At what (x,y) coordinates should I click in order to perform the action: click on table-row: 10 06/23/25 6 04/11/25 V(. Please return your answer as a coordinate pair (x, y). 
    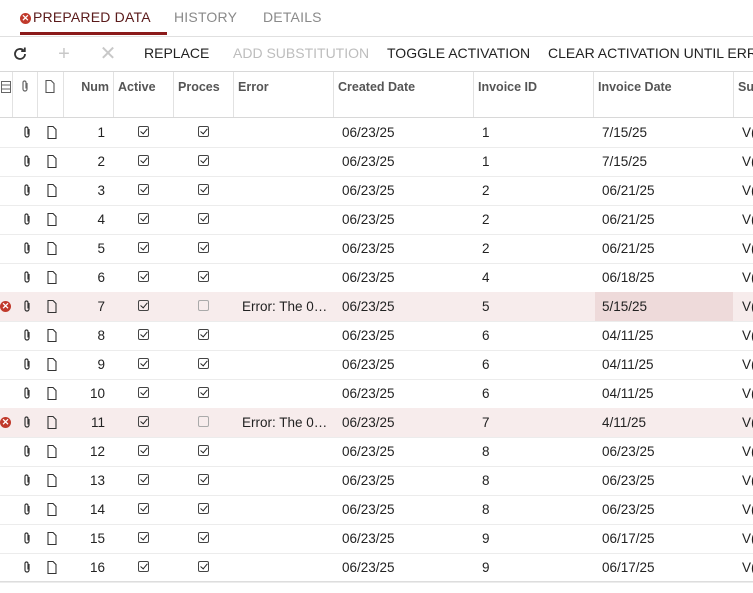
    Looking at the image, I should click on (376, 394).